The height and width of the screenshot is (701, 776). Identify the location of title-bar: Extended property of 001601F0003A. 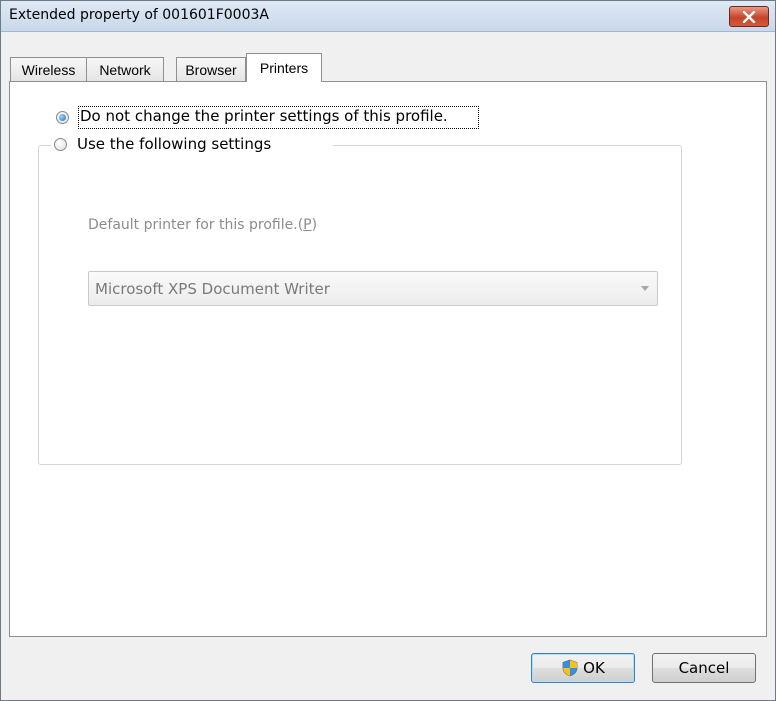
(388, 16).